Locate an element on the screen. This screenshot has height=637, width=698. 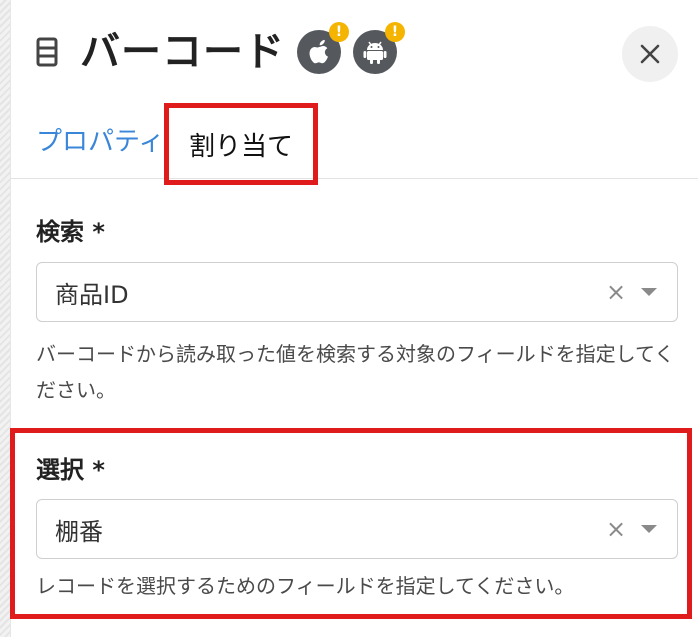
search-field-value: 商品ID is located at coordinates (92, 294).